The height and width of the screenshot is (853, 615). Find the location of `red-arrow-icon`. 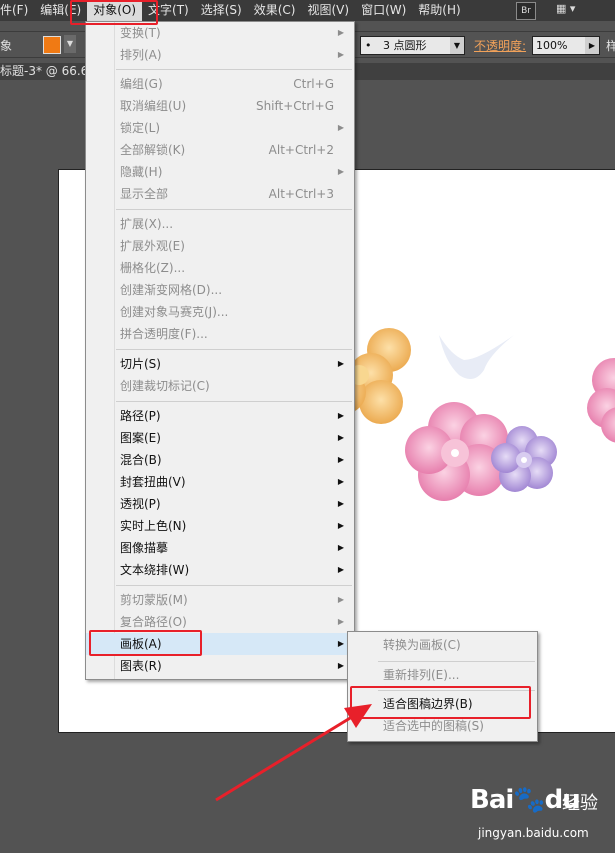

red-arrow-icon is located at coordinates (293, 753).